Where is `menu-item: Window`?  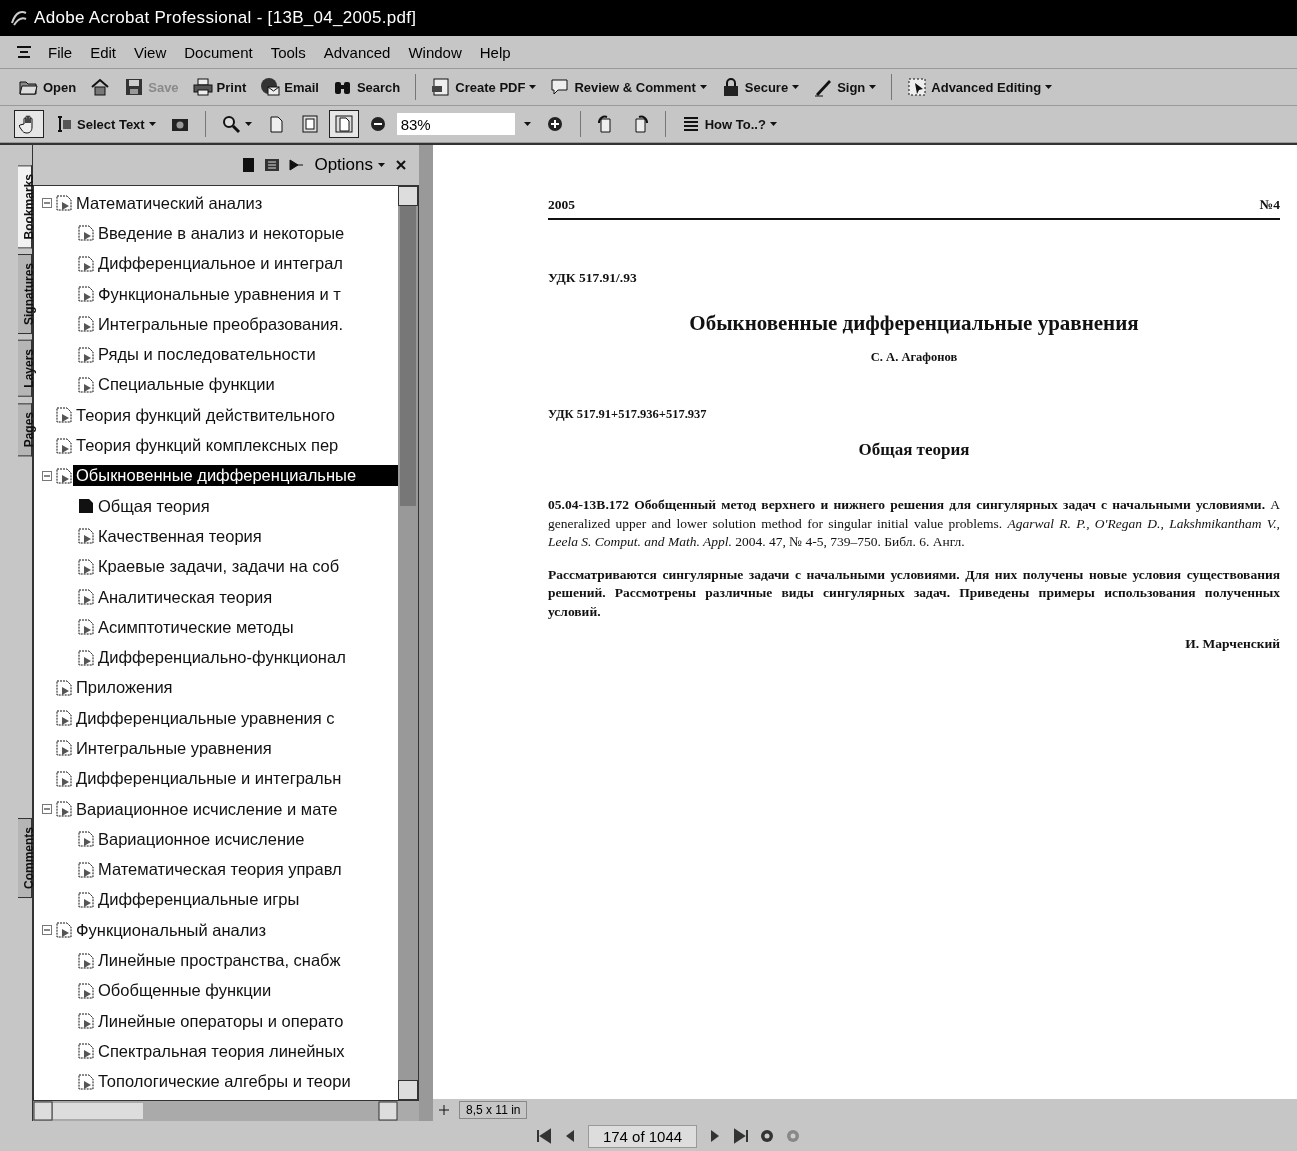
menu-item: Window is located at coordinates (435, 52).